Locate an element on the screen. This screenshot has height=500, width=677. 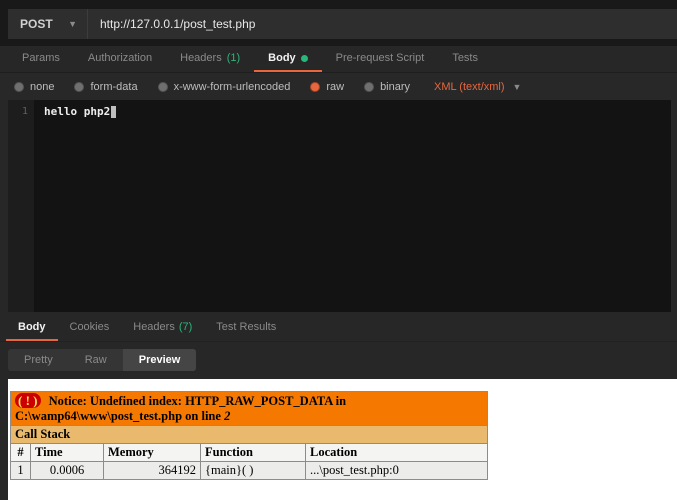
raw-content-type-dropdown: XML (text/xml) ▼ is located at coordinates (477, 87).